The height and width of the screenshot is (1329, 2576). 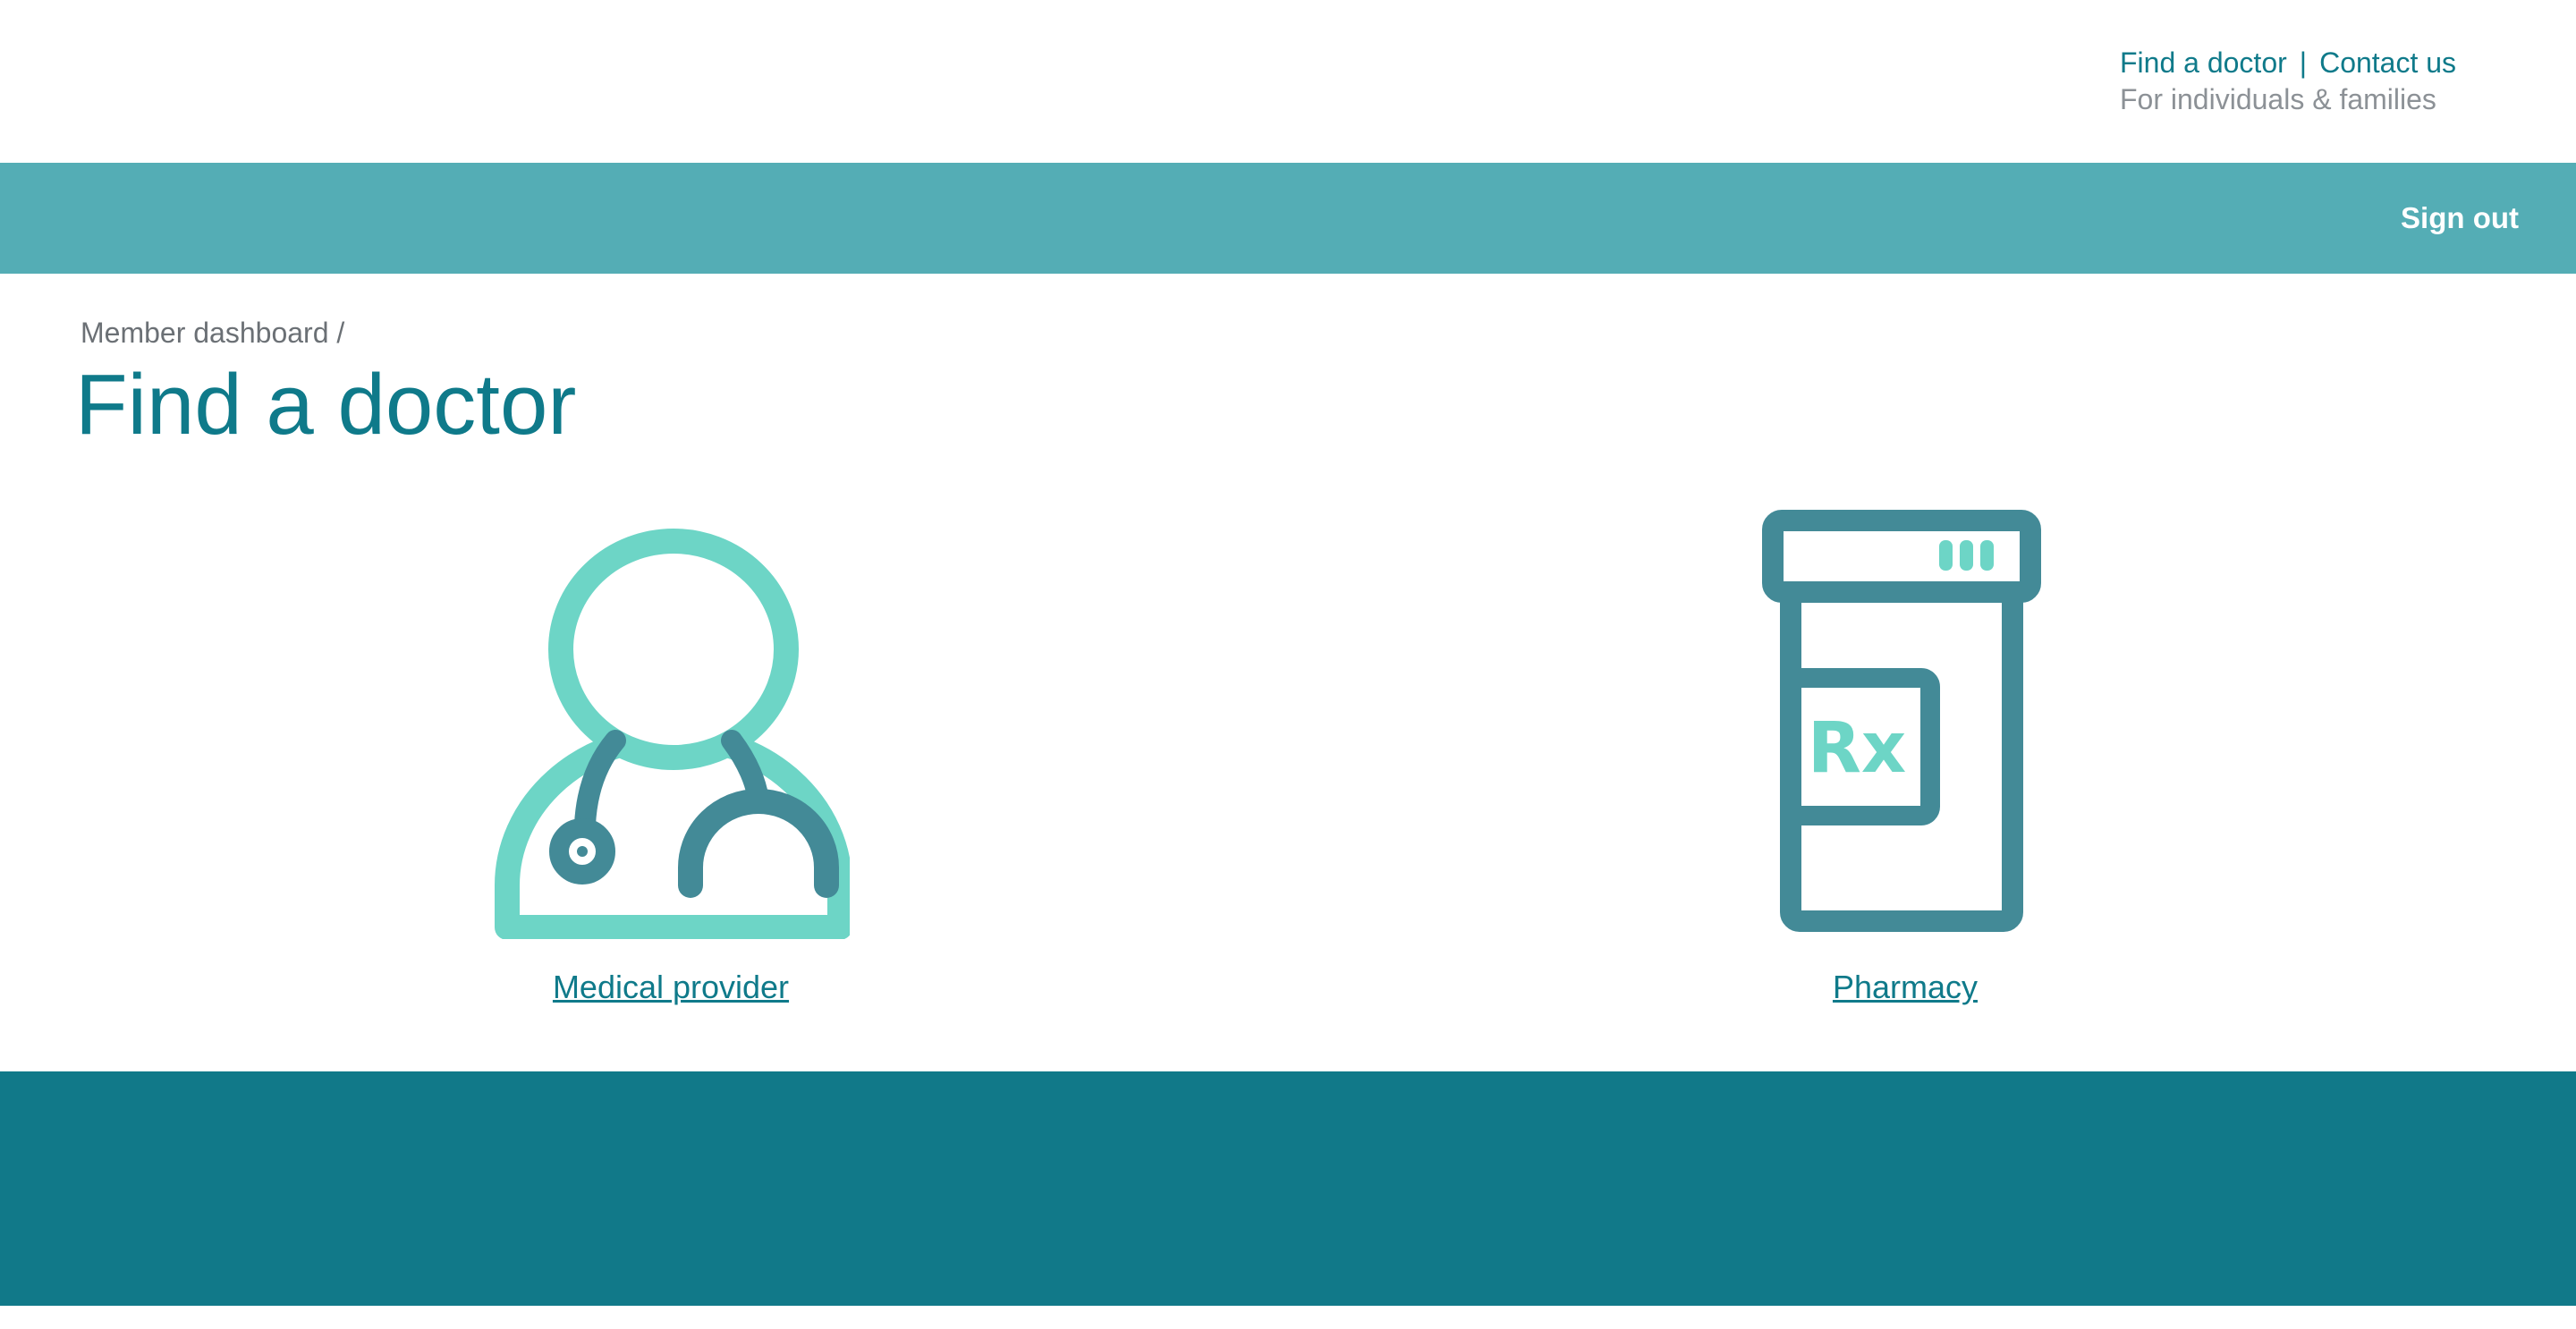 I want to click on medical-provider-option: Medical provider, so click(x=671, y=760).